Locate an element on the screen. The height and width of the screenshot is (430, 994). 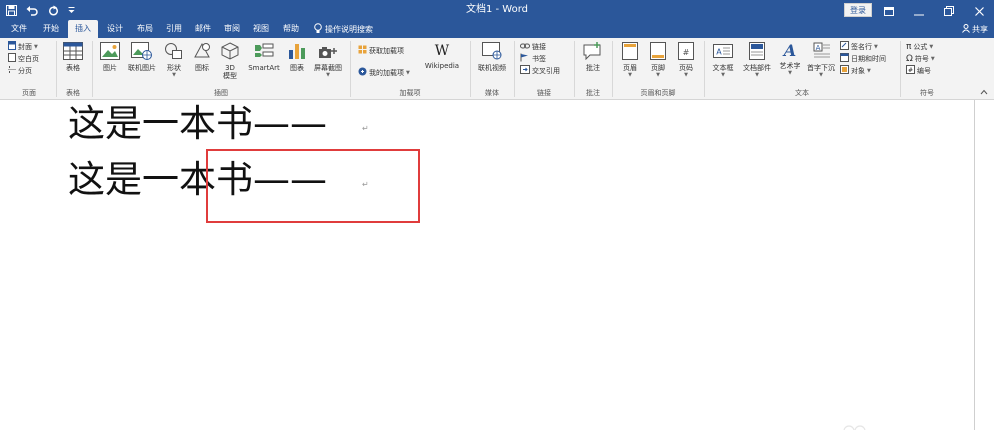
smartart-button: SmartArt is located at coordinates (264, 57).